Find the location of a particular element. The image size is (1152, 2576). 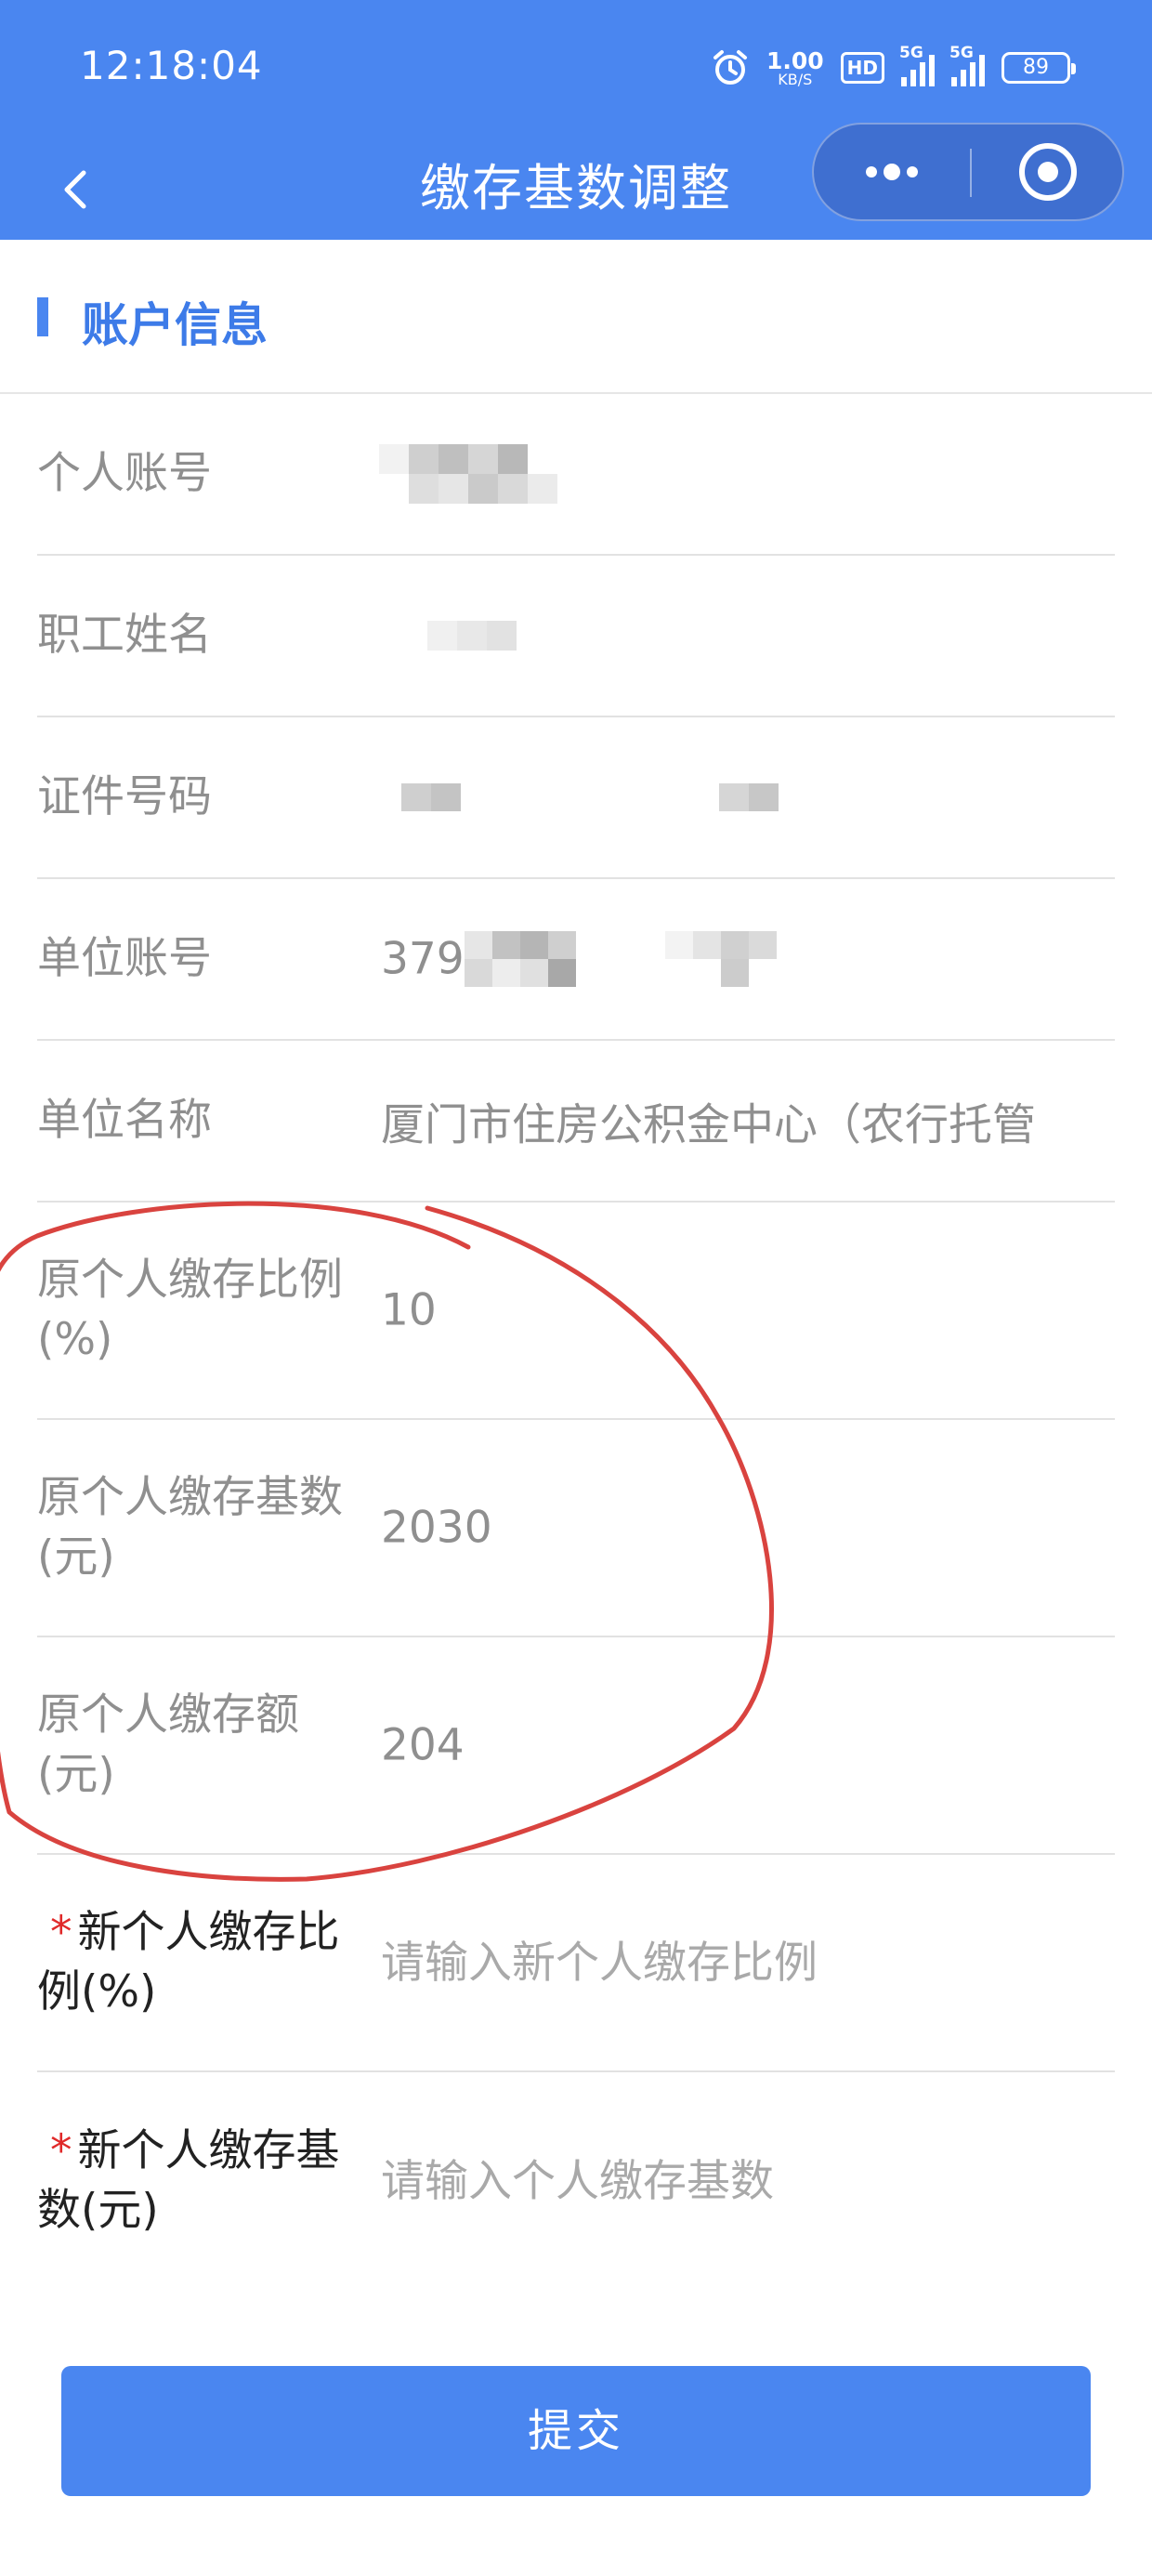

new-base-input is located at coordinates (743, 2181).